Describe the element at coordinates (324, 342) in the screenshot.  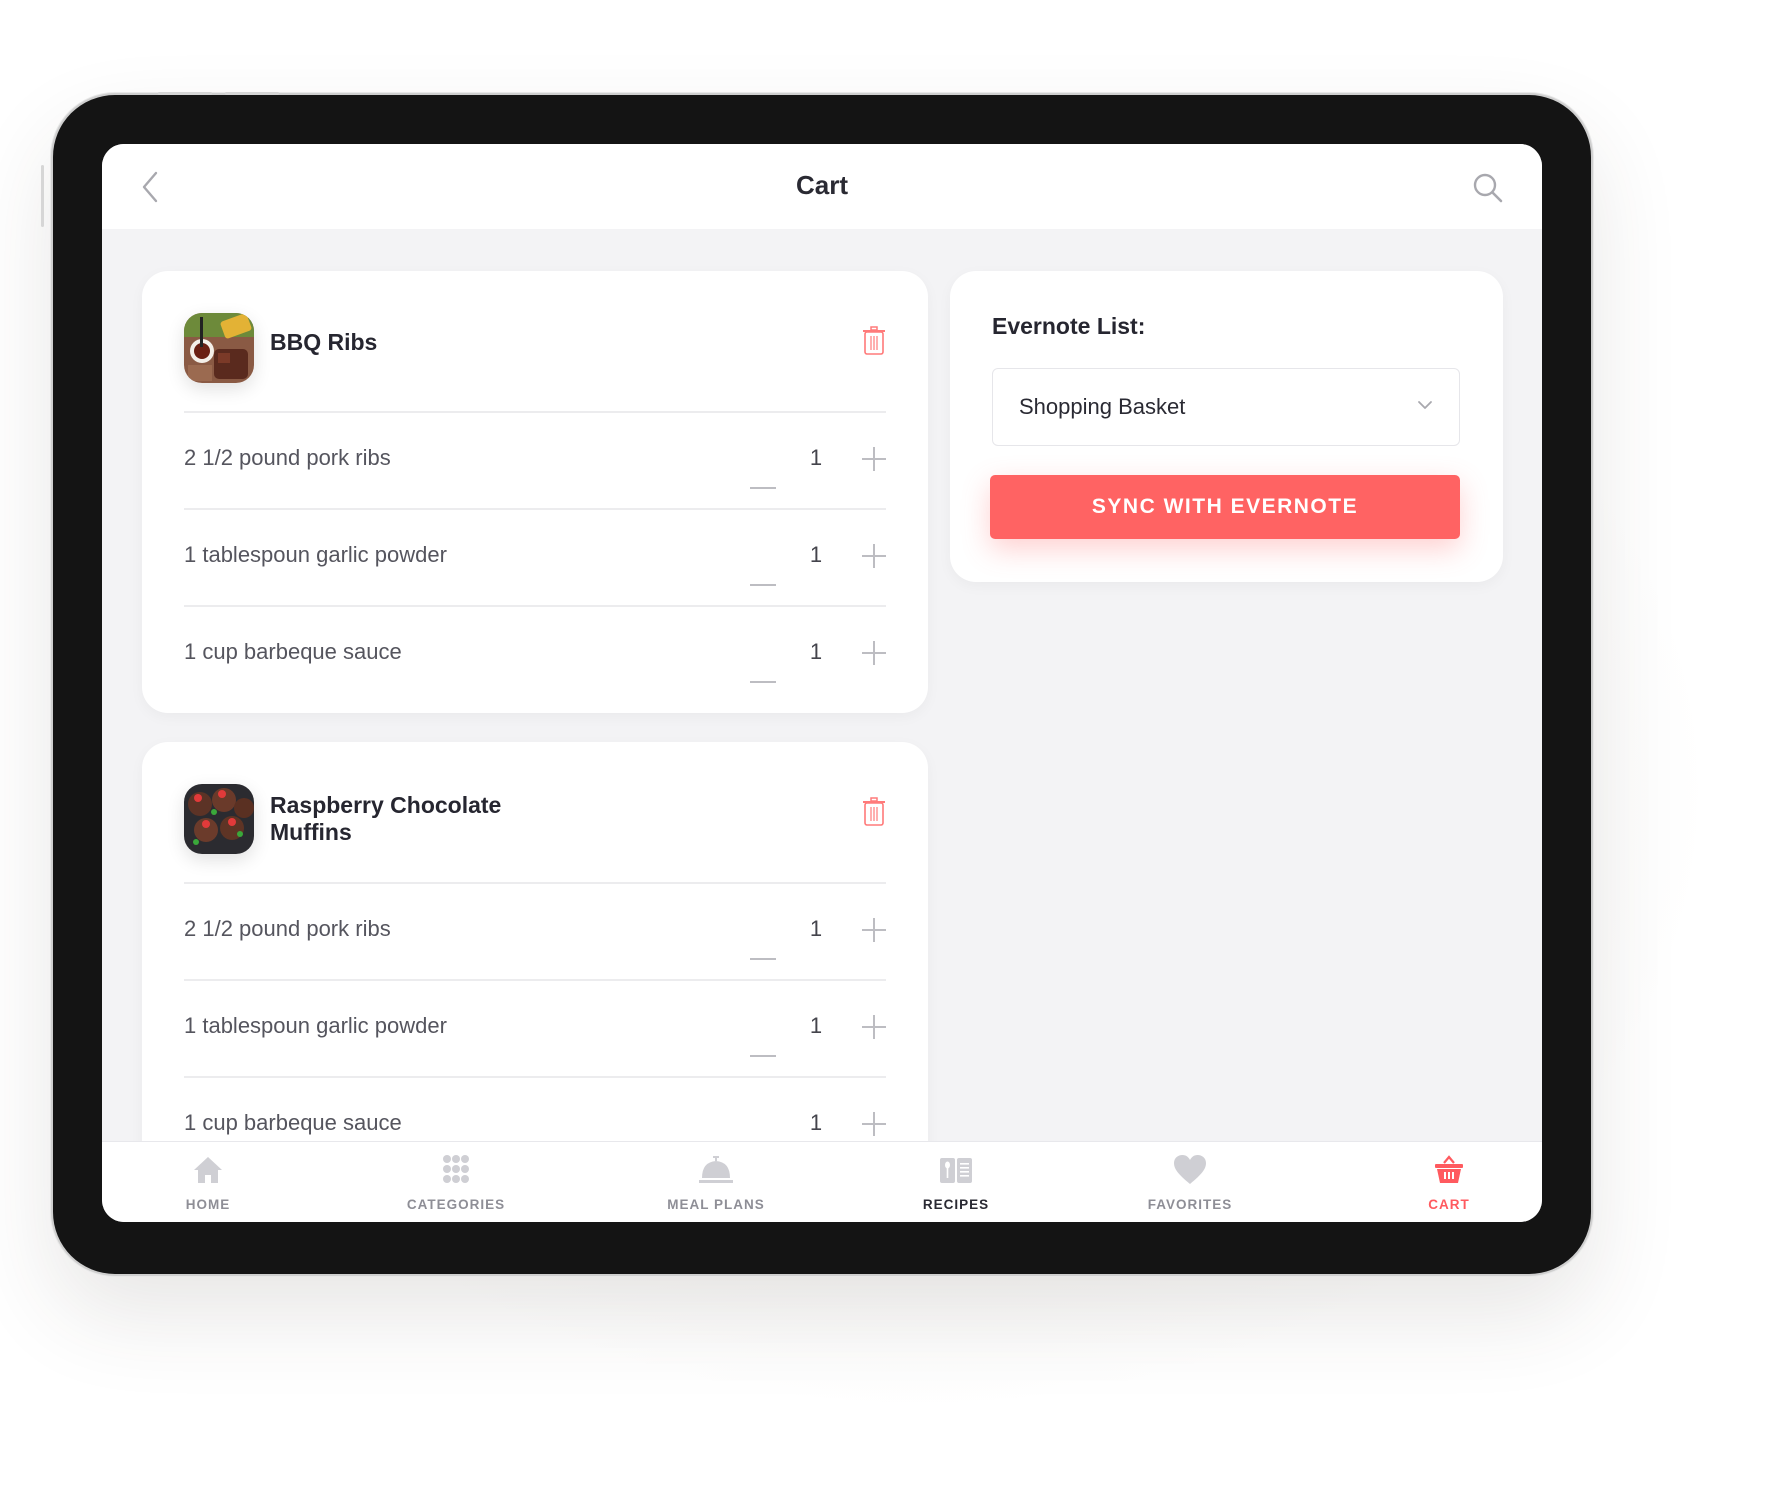
I see `recipe-name: BBQ Ribs` at that location.